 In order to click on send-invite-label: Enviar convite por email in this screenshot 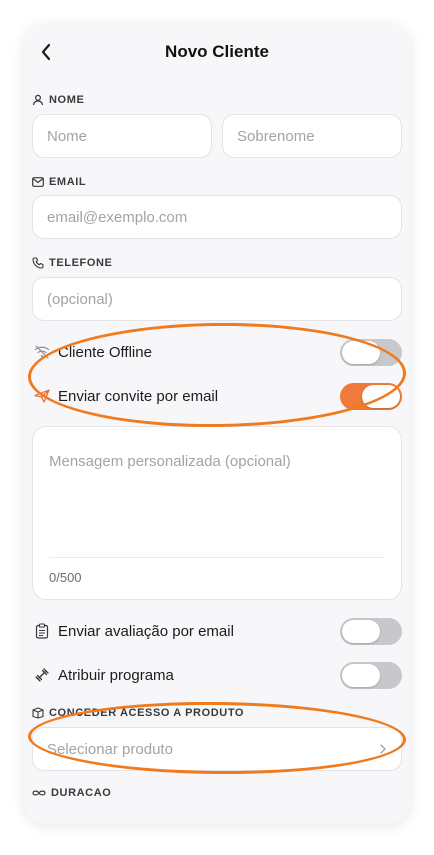, I will do `click(138, 396)`.